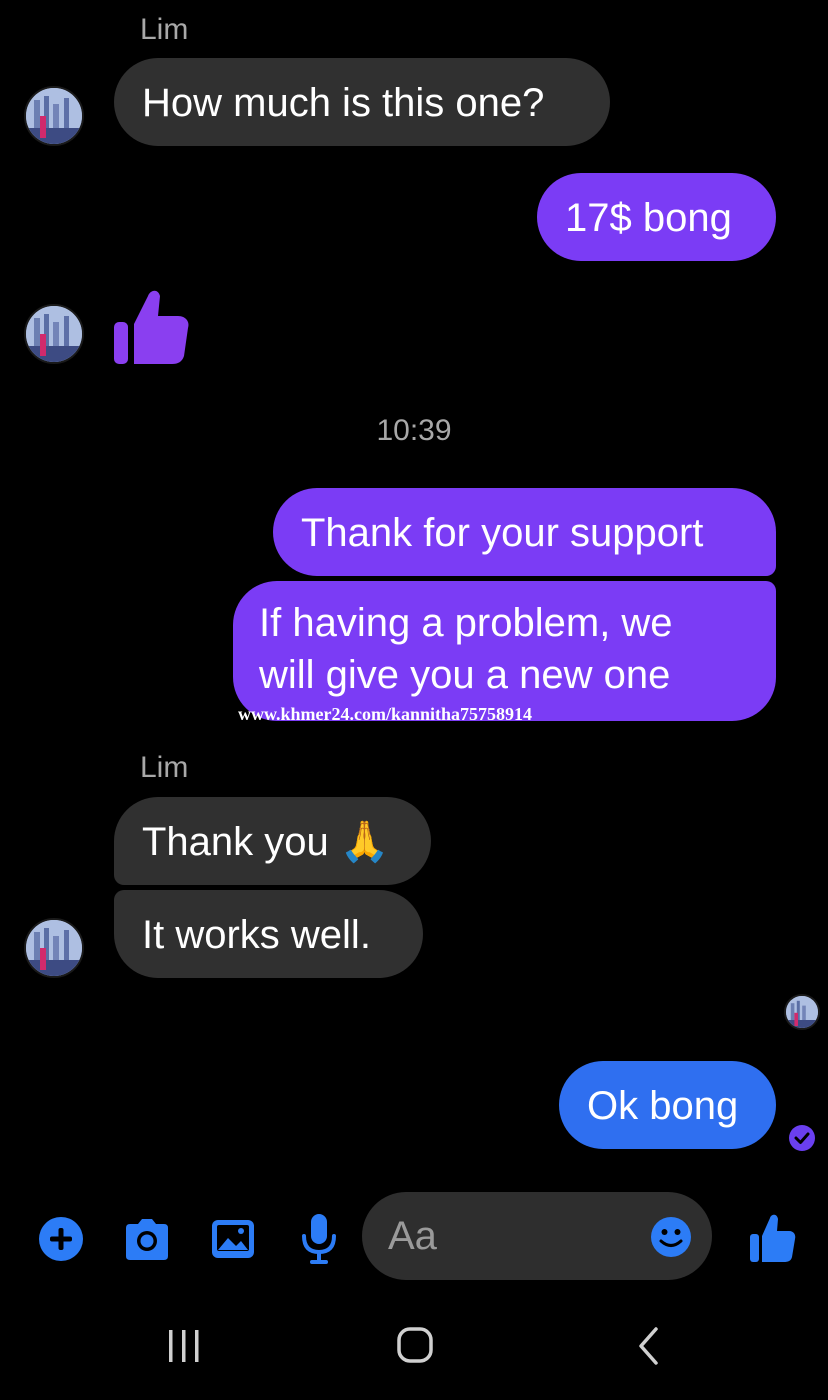 The height and width of the screenshot is (1400, 828). Describe the element at coordinates (537, 1236) in the screenshot. I see `message-input: Aa` at that location.